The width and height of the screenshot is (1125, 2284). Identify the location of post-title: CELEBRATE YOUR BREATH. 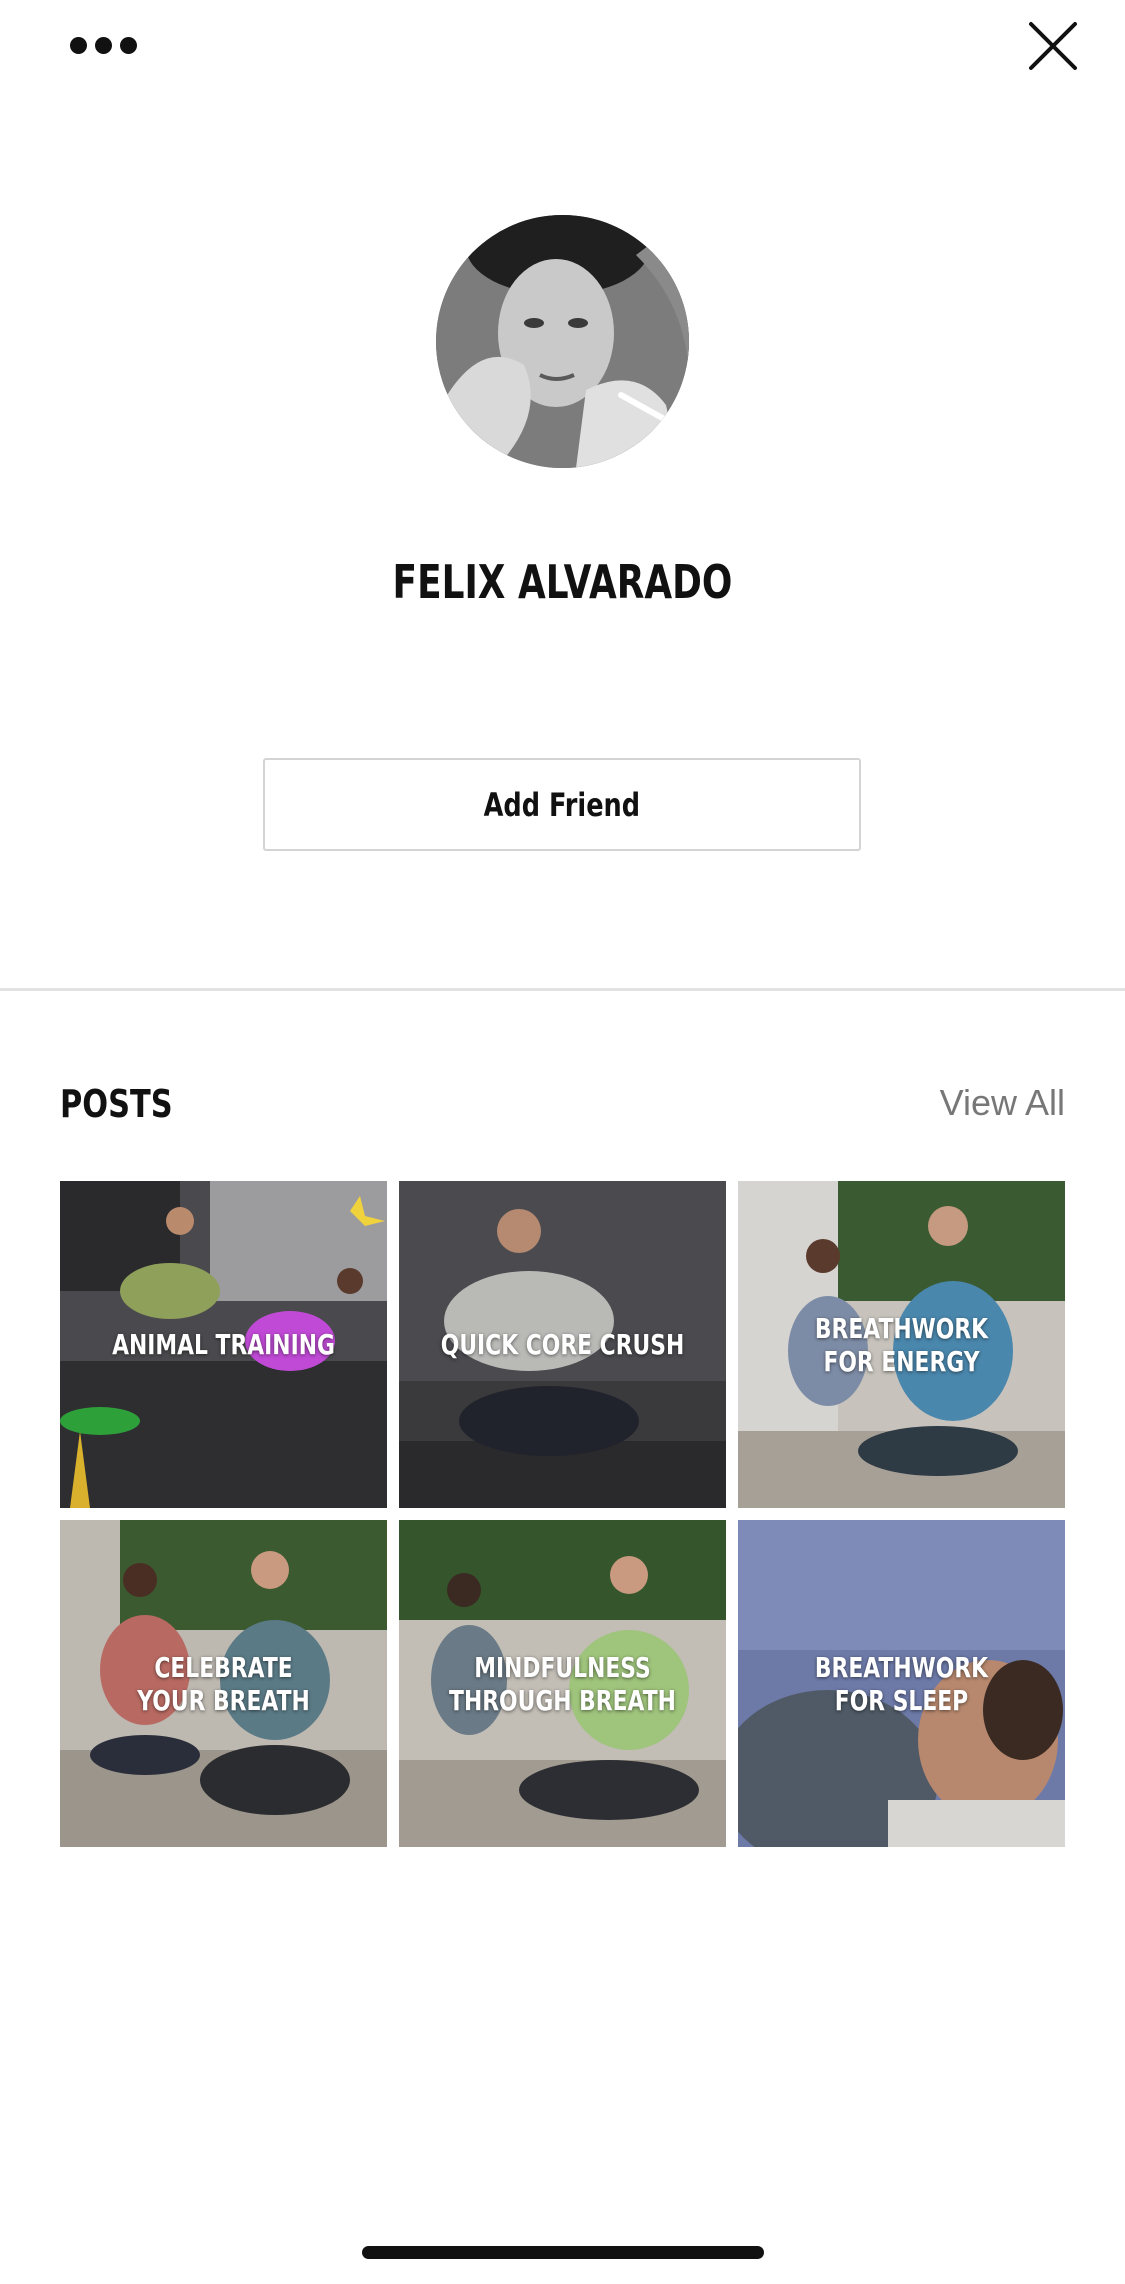
(223, 1683).